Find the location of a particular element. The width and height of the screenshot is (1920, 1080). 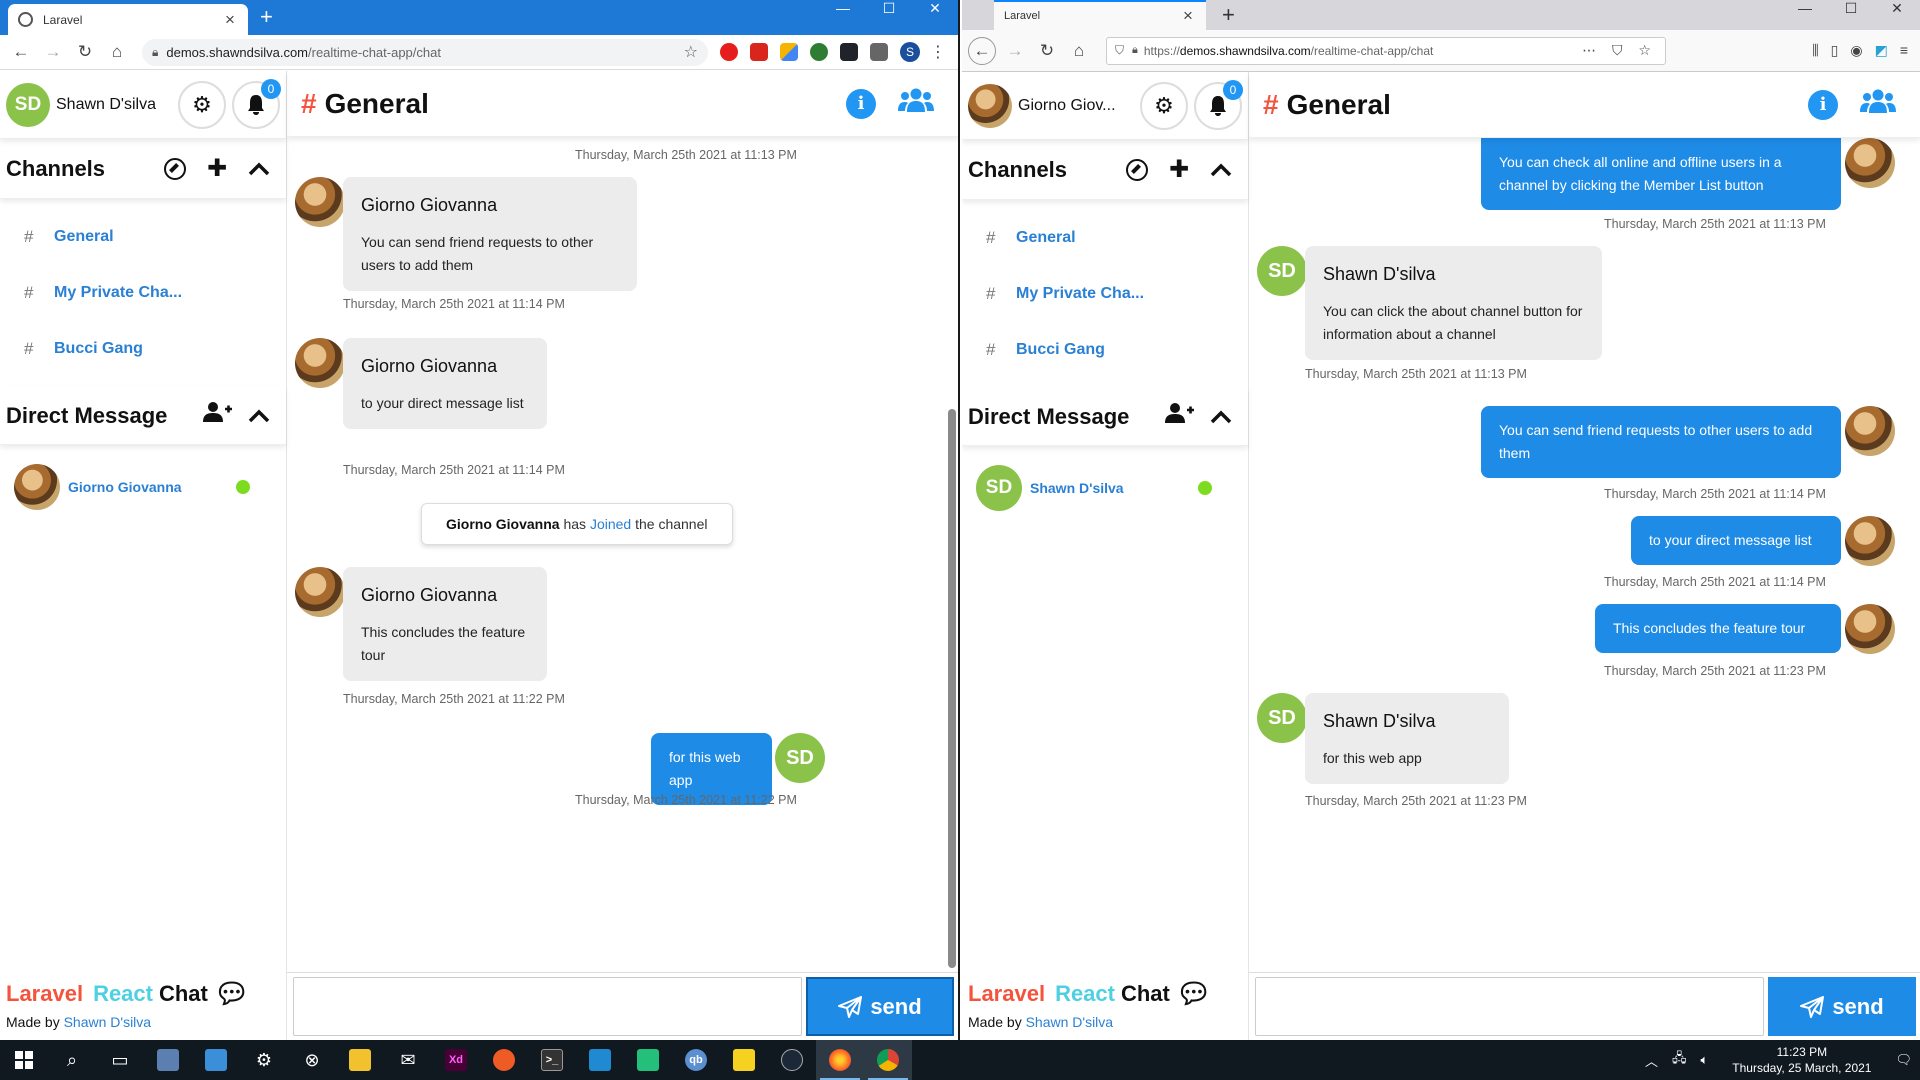

page-actions: ⋯ ⛉ ☆ is located at coordinates (1619, 50).